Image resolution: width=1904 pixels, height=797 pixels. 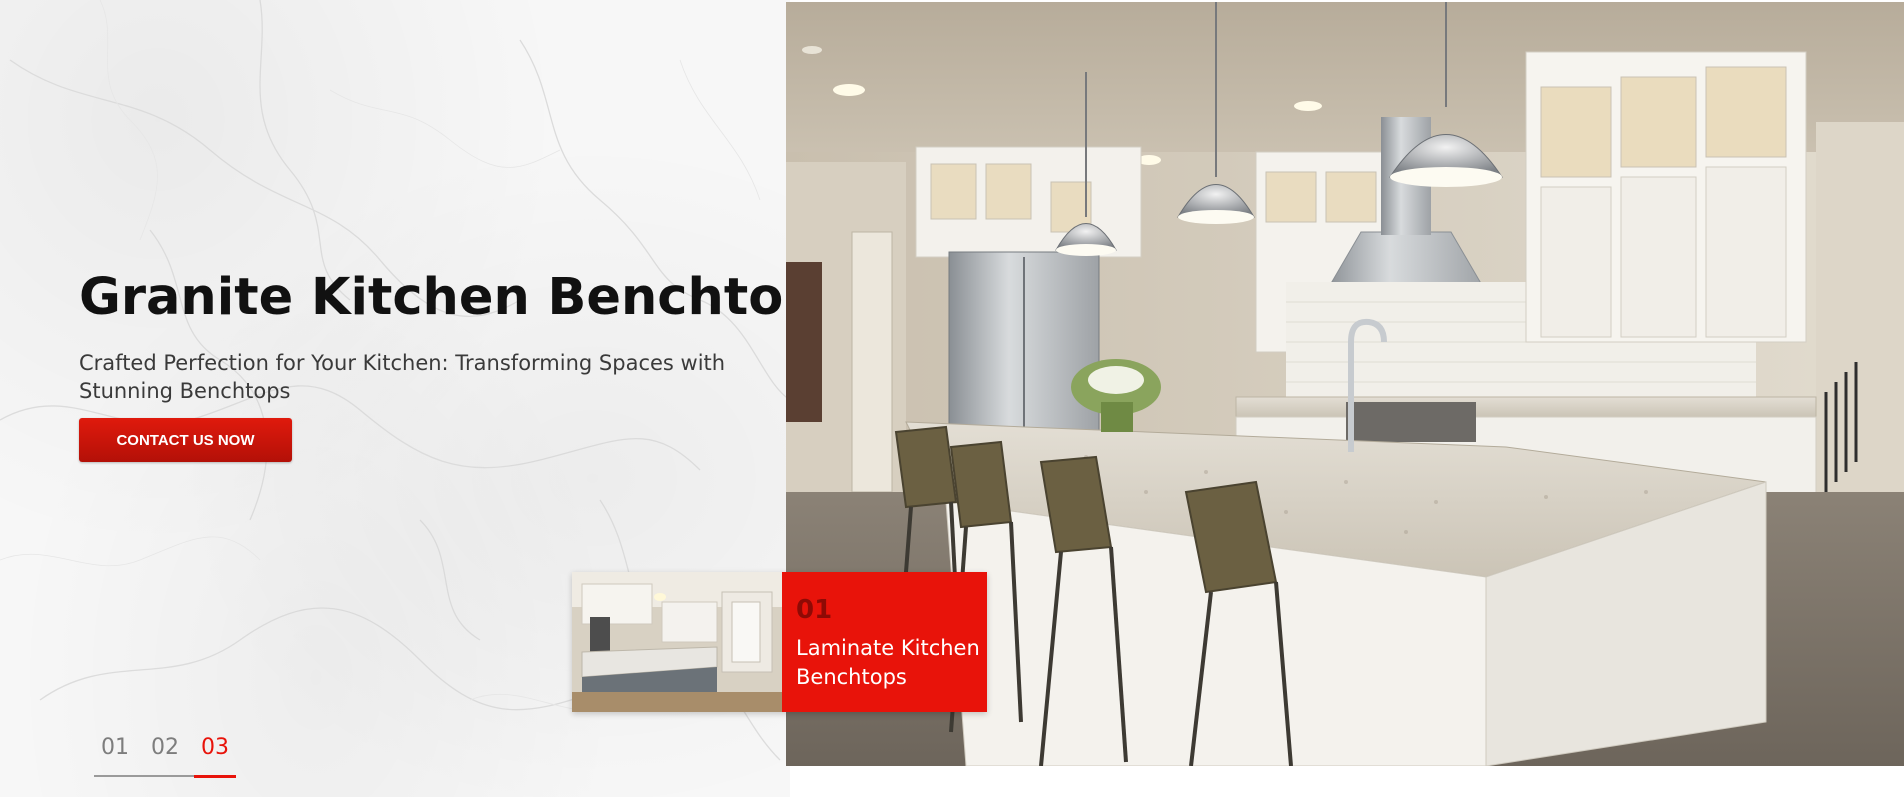 I want to click on contact-us-button: CONTACT US NOW, so click(x=185, y=440).